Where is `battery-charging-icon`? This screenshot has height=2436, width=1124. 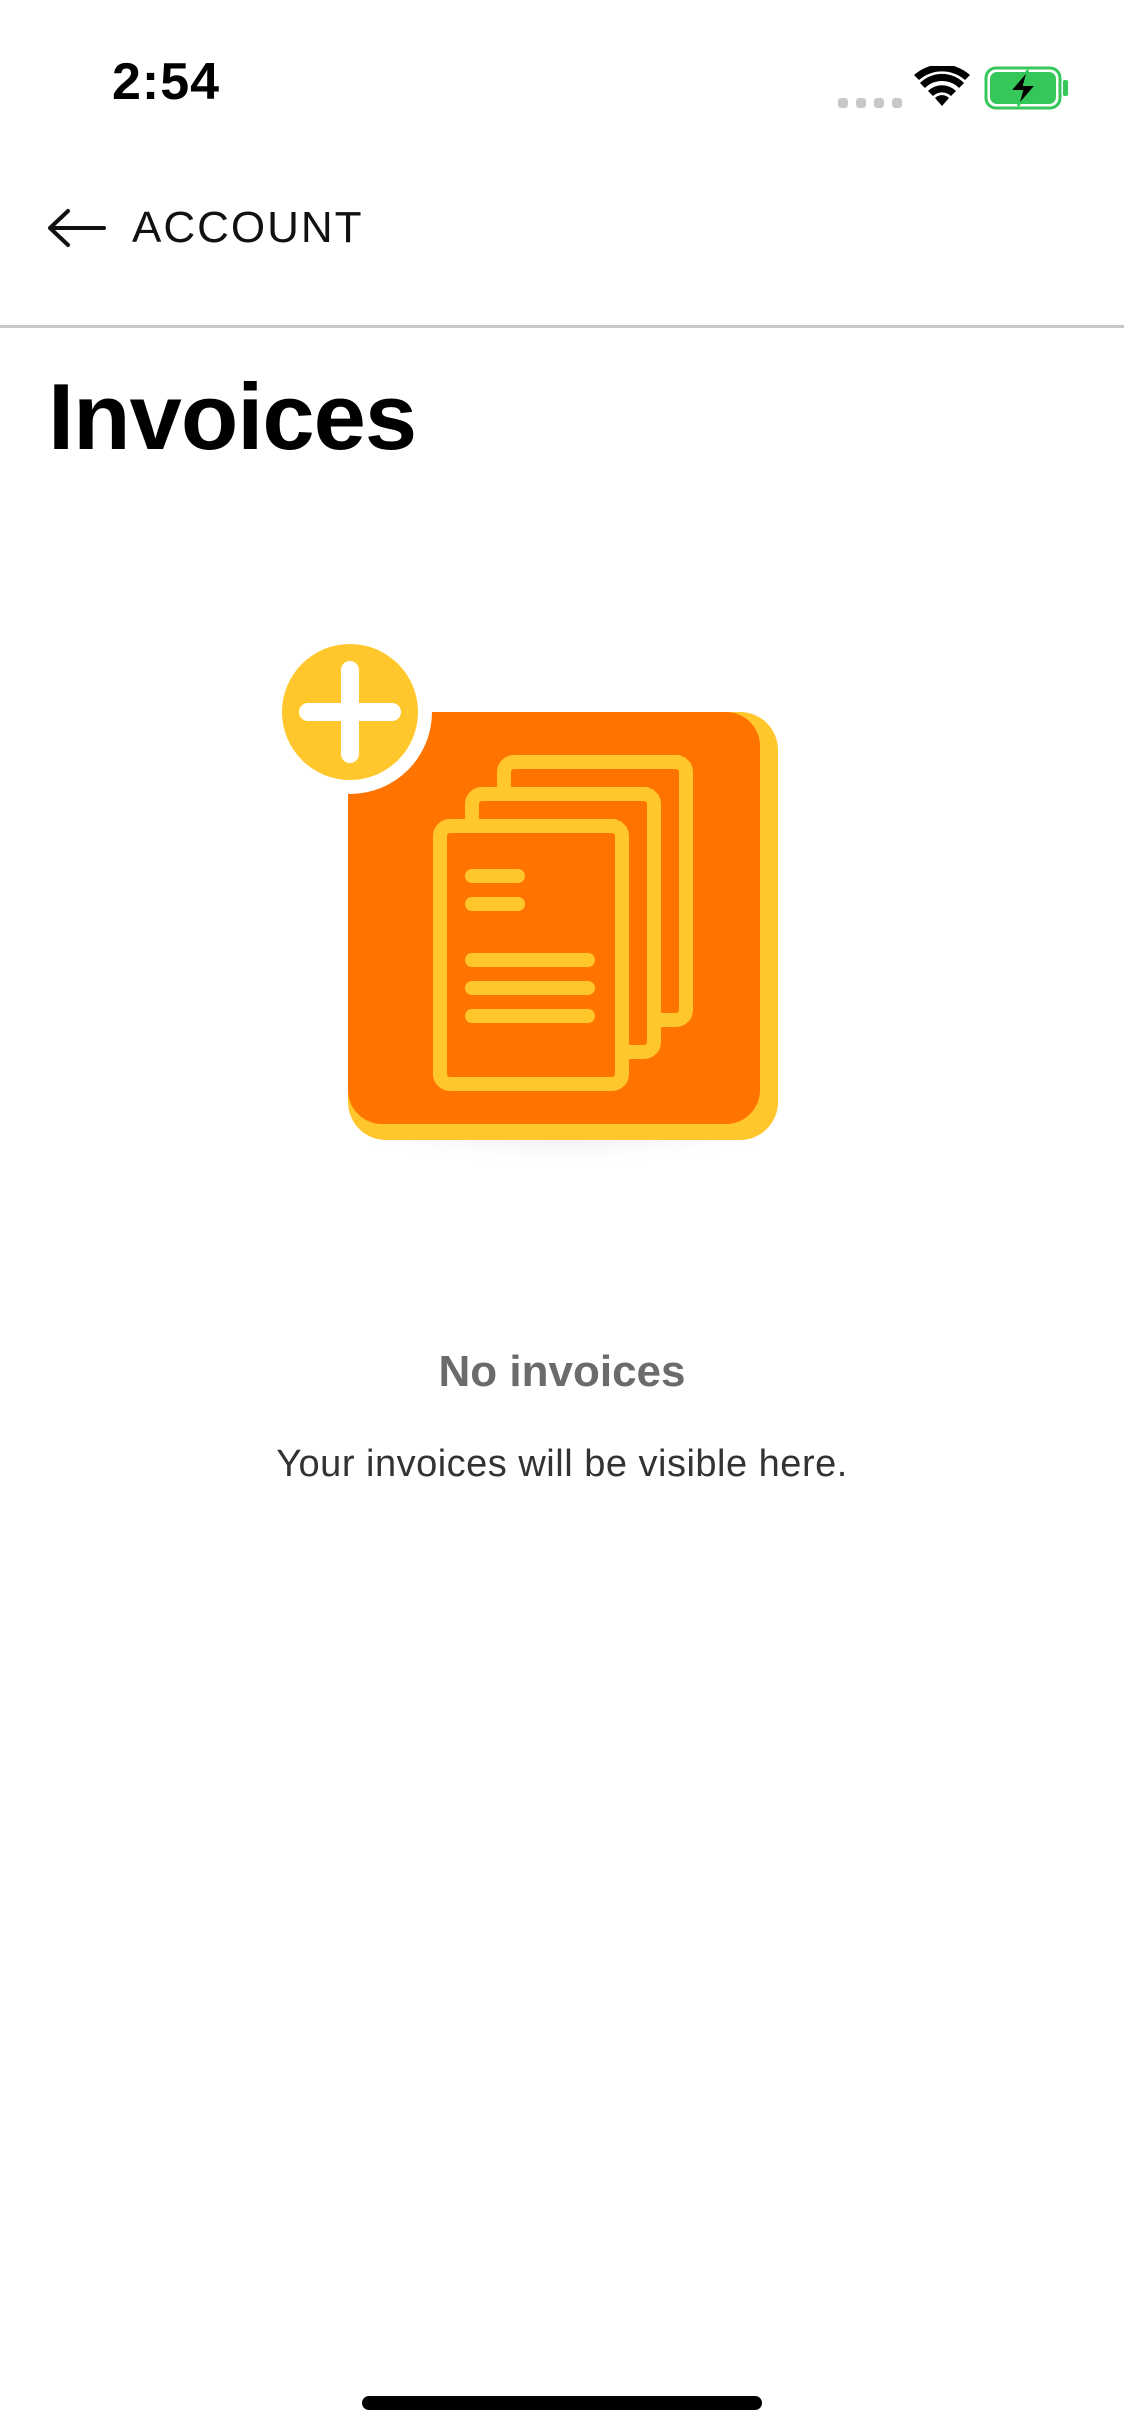
battery-charging-icon is located at coordinates (1026, 88).